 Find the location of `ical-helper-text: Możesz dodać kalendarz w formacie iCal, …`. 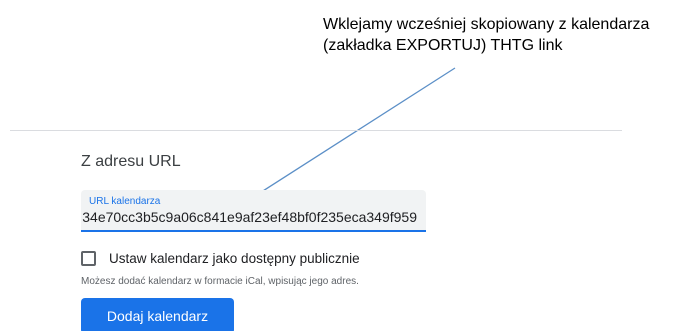

ical-helper-text: Możesz dodać kalendarz w formacie iCal, … is located at coordinates (220, 281).